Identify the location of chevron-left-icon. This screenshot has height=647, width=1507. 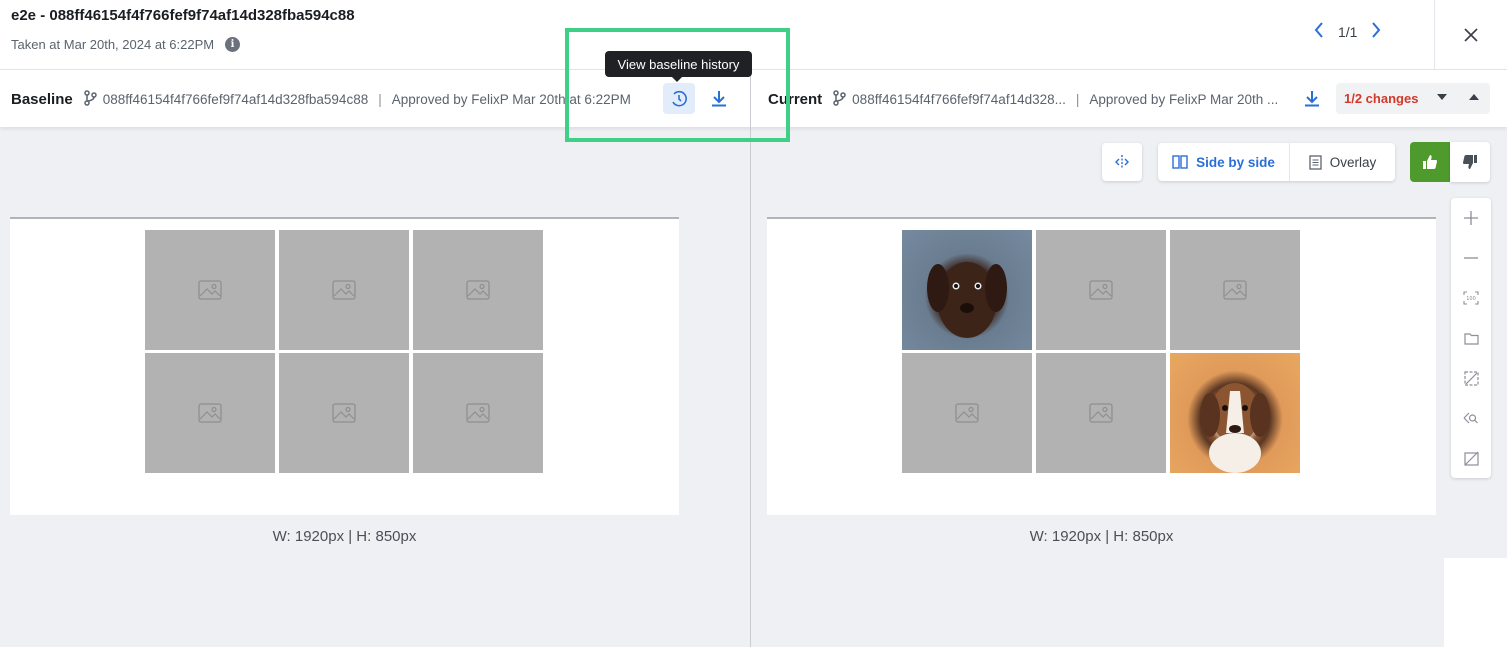
(1319, 32).